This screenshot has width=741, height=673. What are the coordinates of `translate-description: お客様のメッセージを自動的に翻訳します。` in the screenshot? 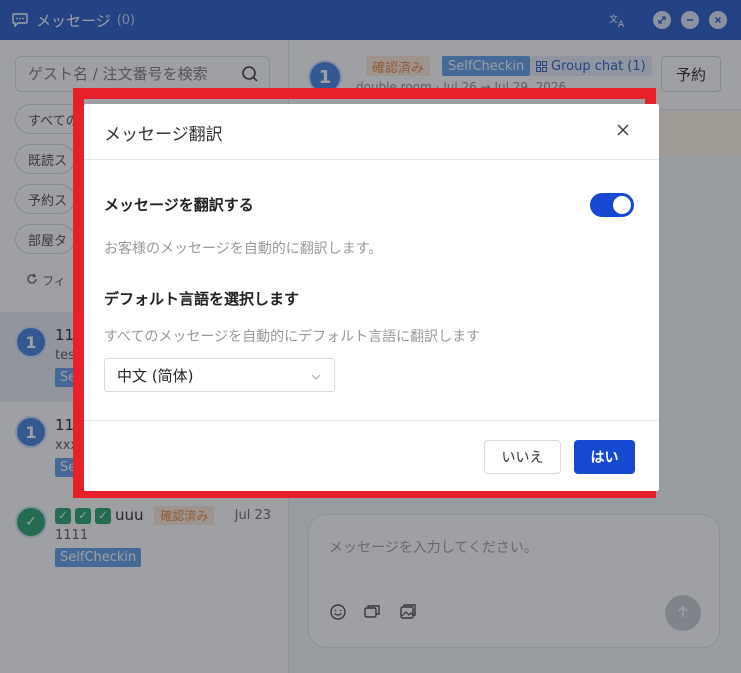 It's located at (243, 249).